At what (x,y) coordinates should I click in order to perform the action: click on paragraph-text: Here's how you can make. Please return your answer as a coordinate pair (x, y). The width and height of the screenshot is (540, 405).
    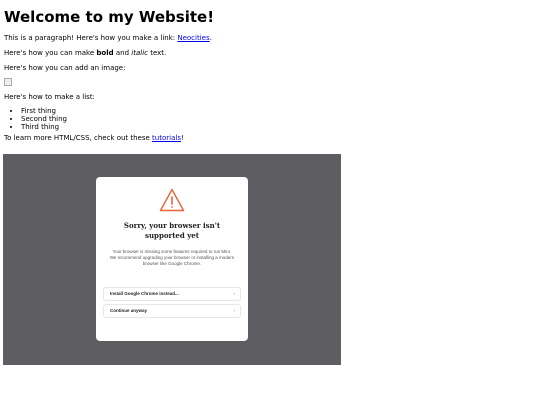
    Looking at the image, I should click on (50, 53).